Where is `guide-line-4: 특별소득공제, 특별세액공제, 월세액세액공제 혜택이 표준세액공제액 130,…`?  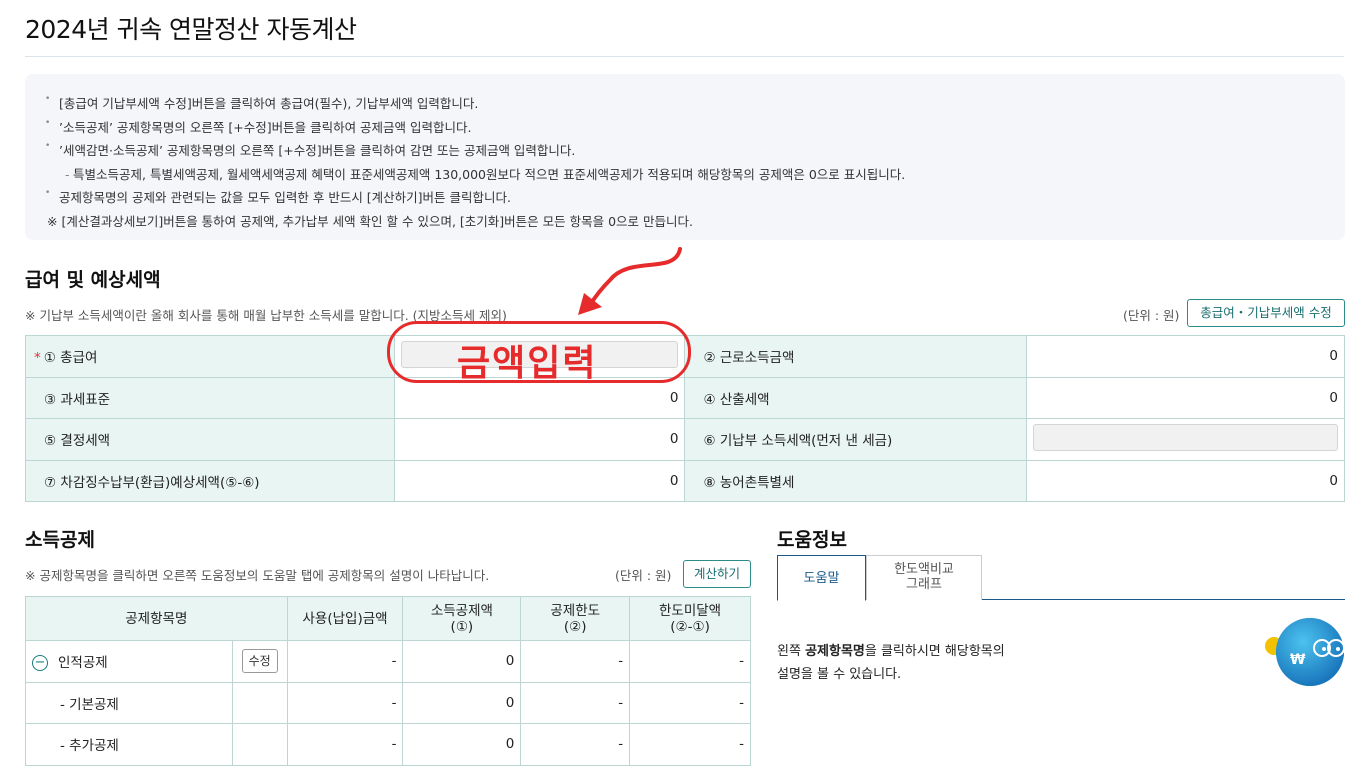
guide-line-4: 특별소득공제, 특별세액공제, 월세액세액공제 혜택이 표준세액공제액 130,… is located at coordinates (685, 175).